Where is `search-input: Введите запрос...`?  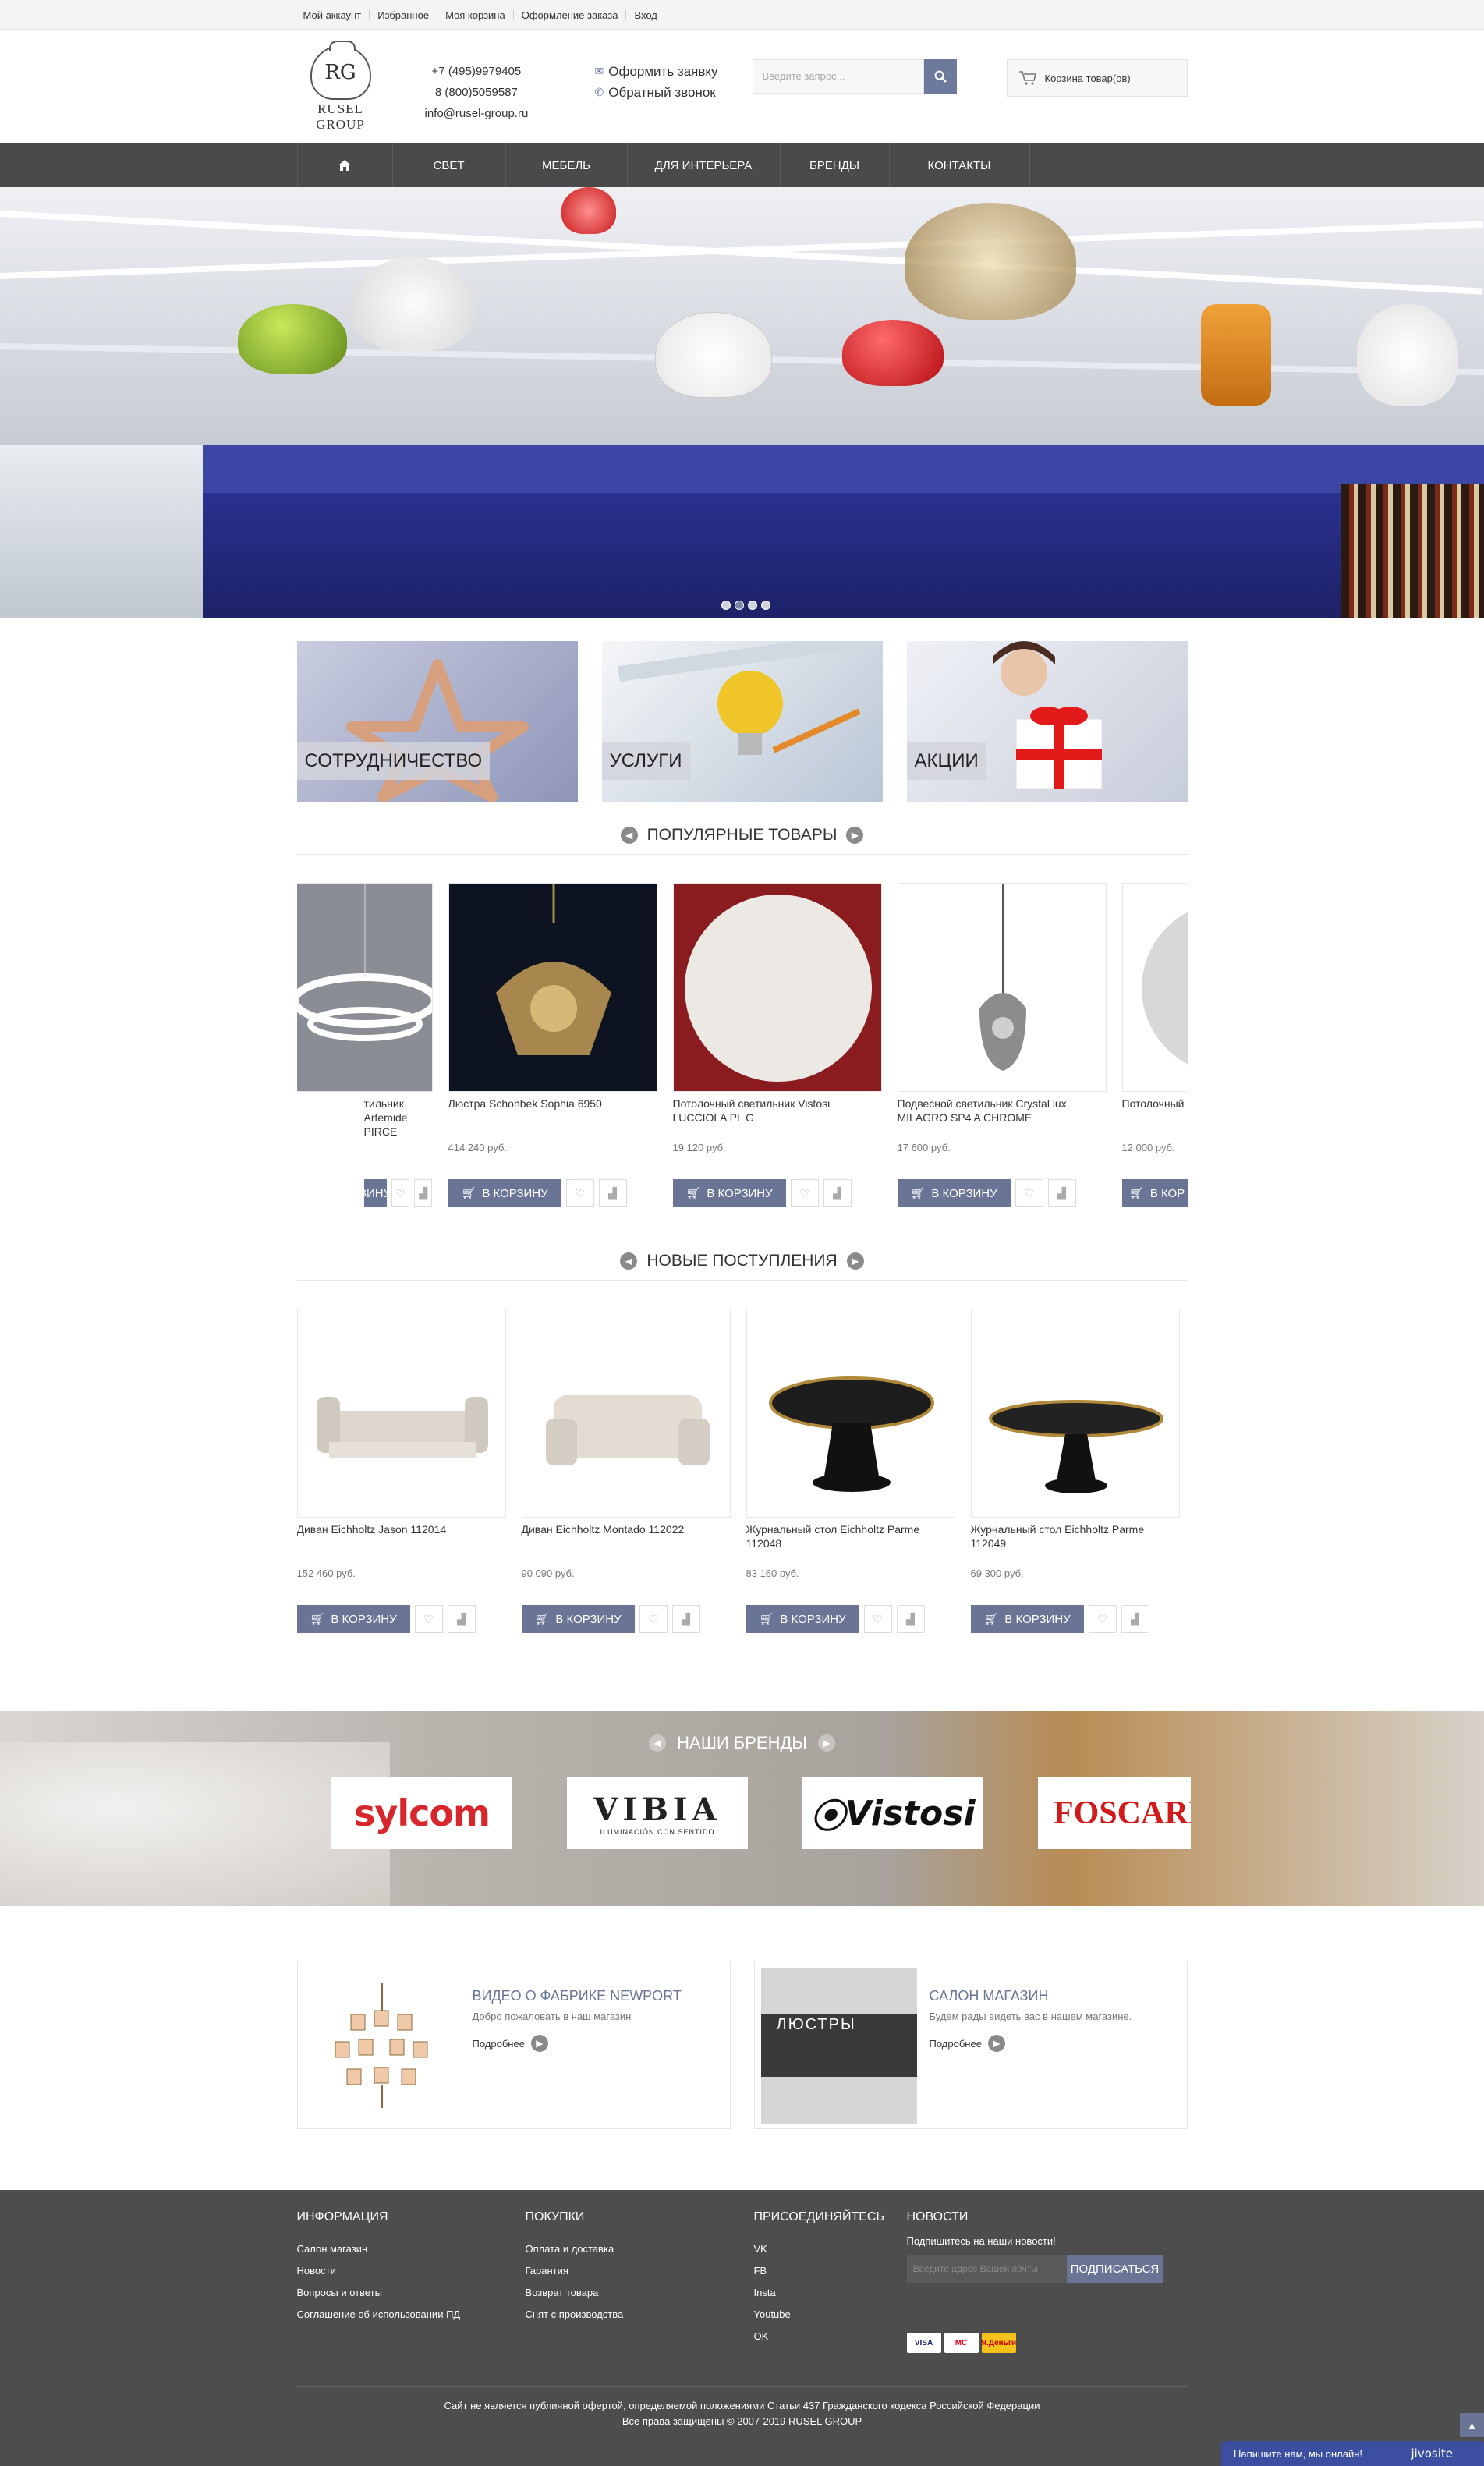 search-input: Введите запрос... is located at coordinates (838, 77).